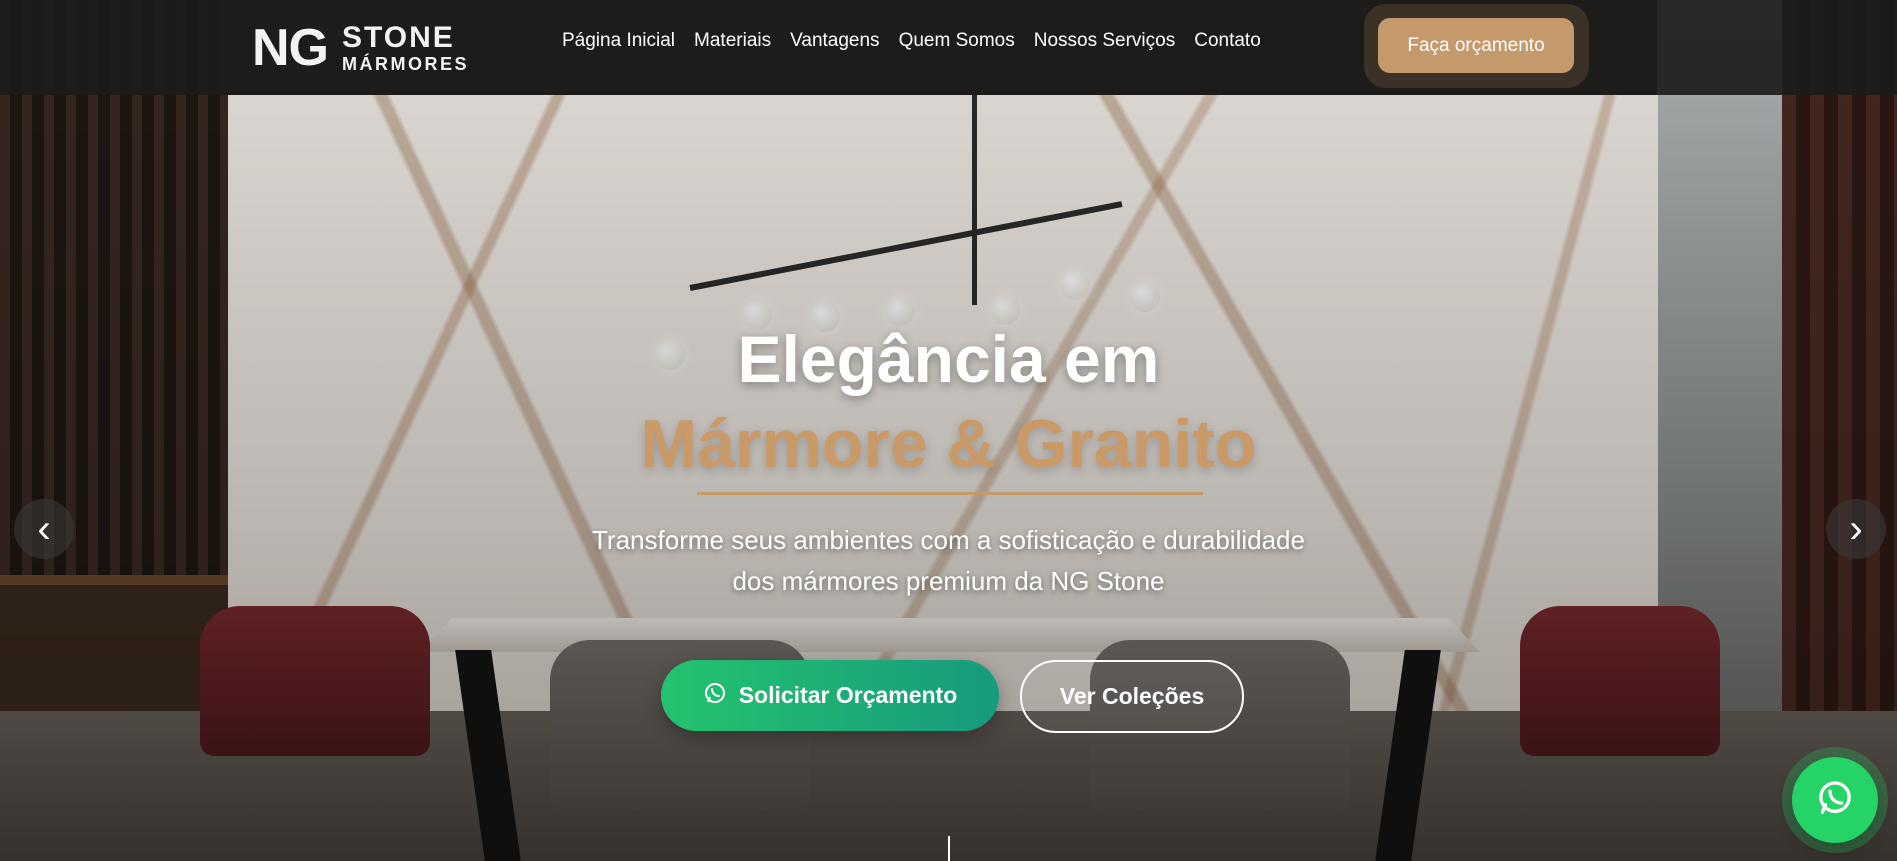 Image resolution: width=1897 pixels, height=861 pixels. I want to click on logo-text: STONE MÁRMORES, so click(405, 47).